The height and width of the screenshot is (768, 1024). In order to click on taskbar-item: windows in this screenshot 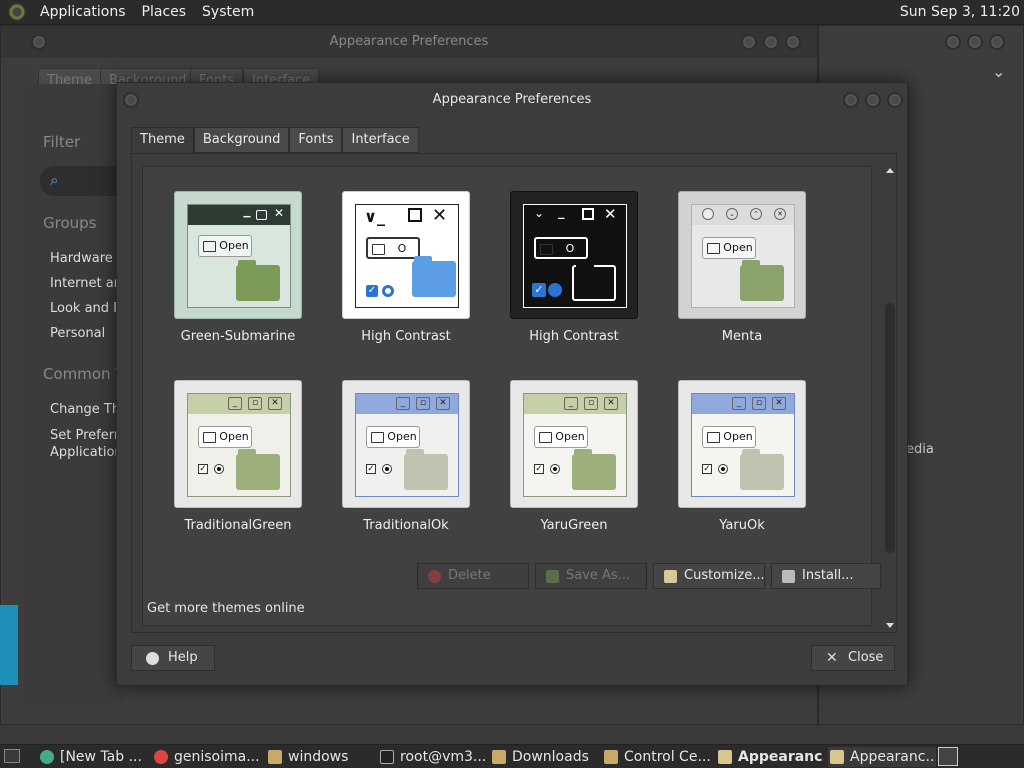, I will do `click(320, 757)`.